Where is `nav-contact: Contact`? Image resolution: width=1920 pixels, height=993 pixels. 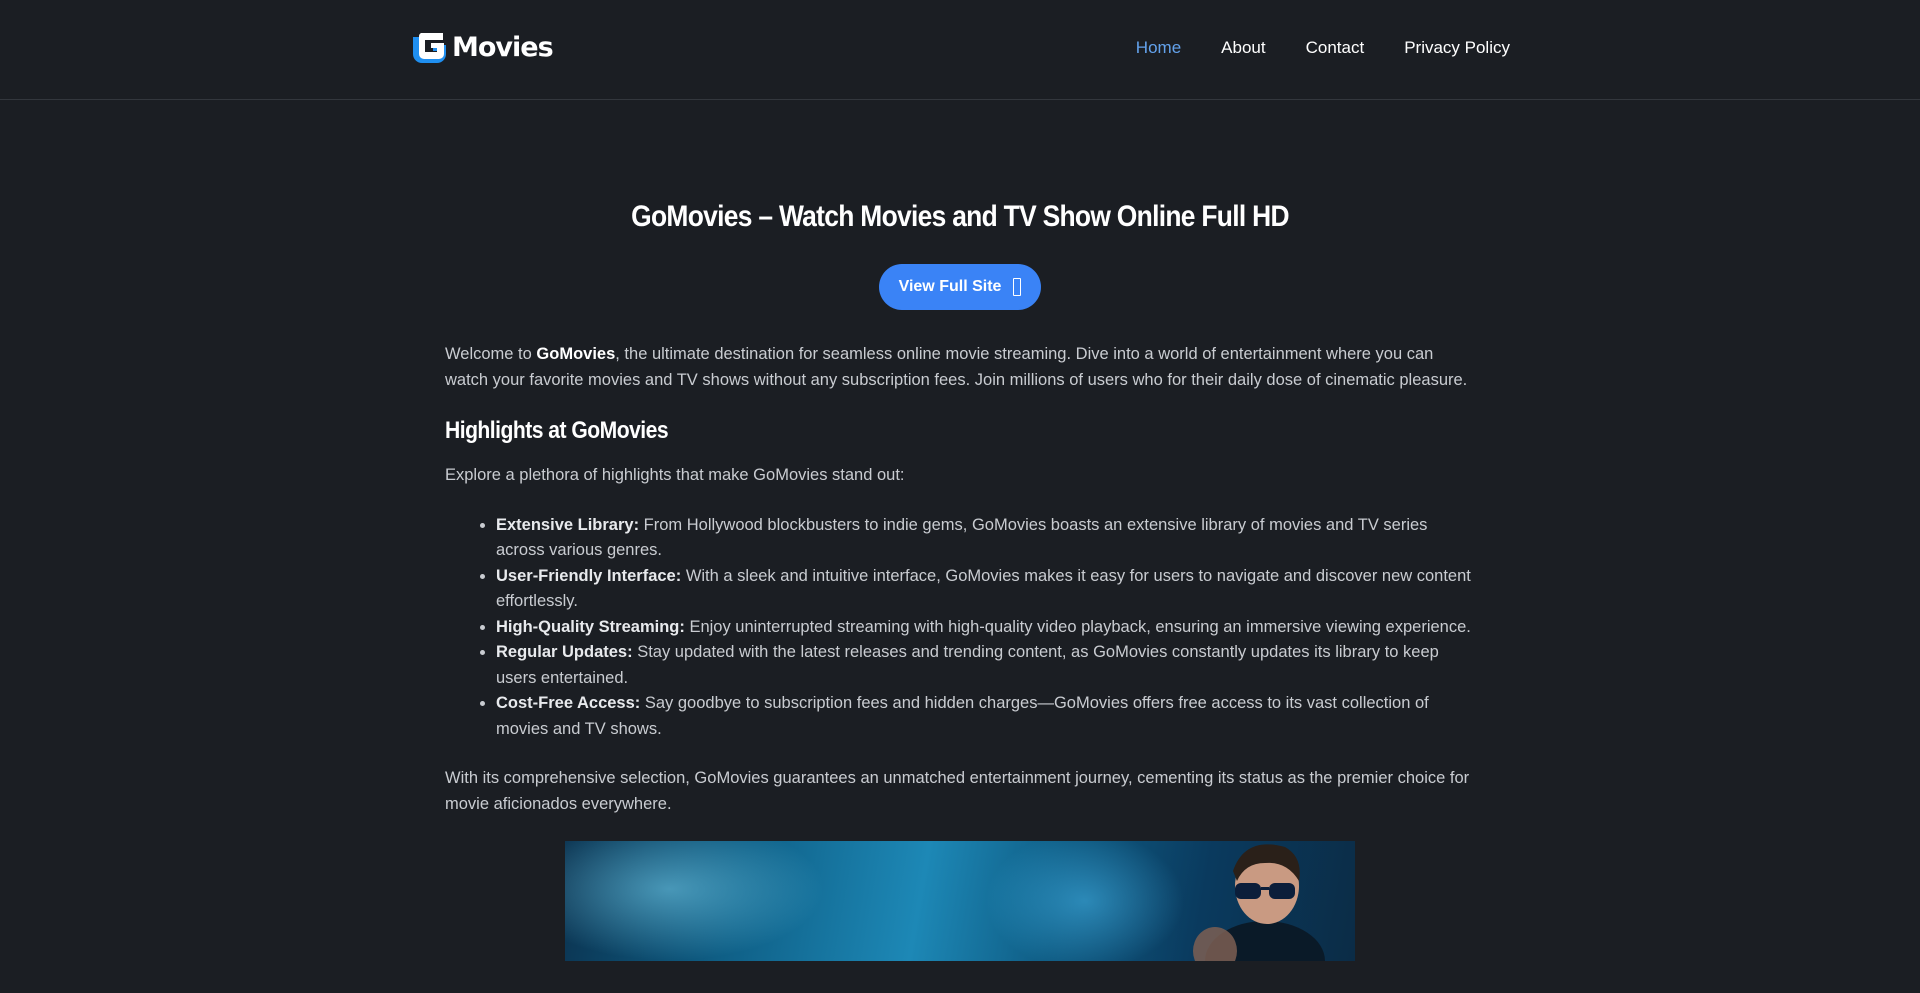 nav-contact: Contact is located at coordinates (1335, 48).